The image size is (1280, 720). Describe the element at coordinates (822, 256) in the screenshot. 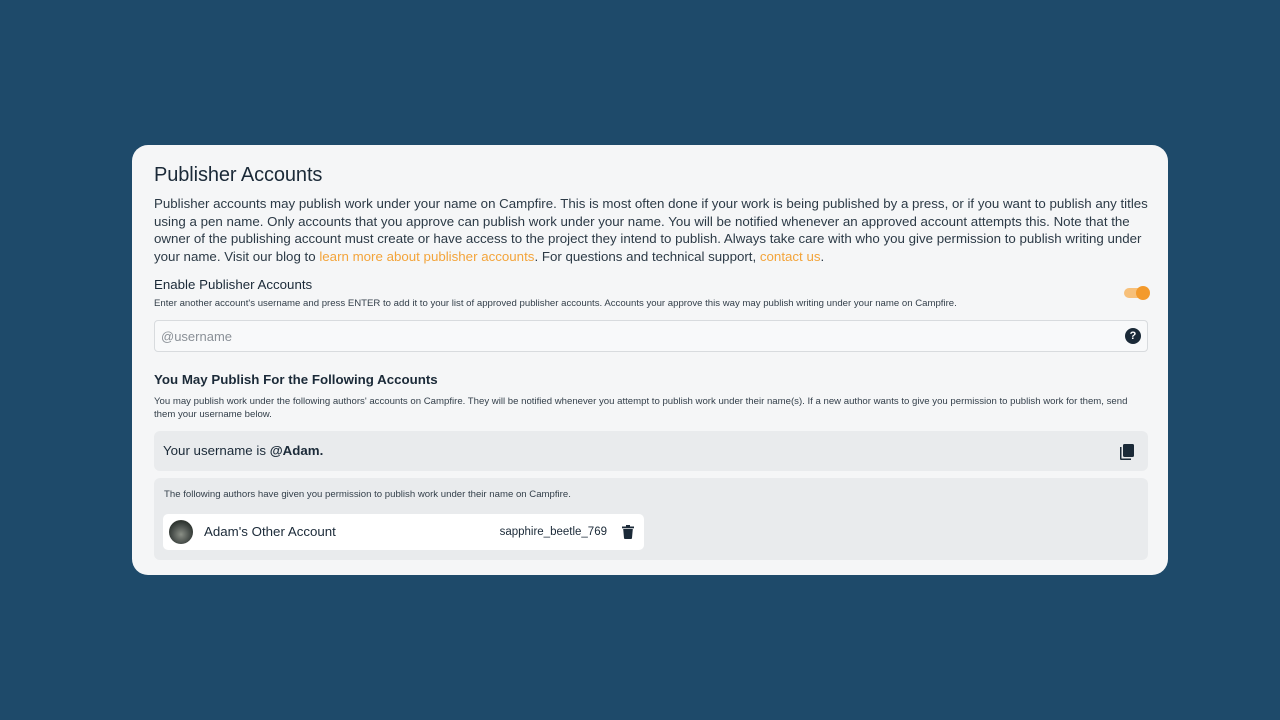

I see `intro-text-end: .` at that location.